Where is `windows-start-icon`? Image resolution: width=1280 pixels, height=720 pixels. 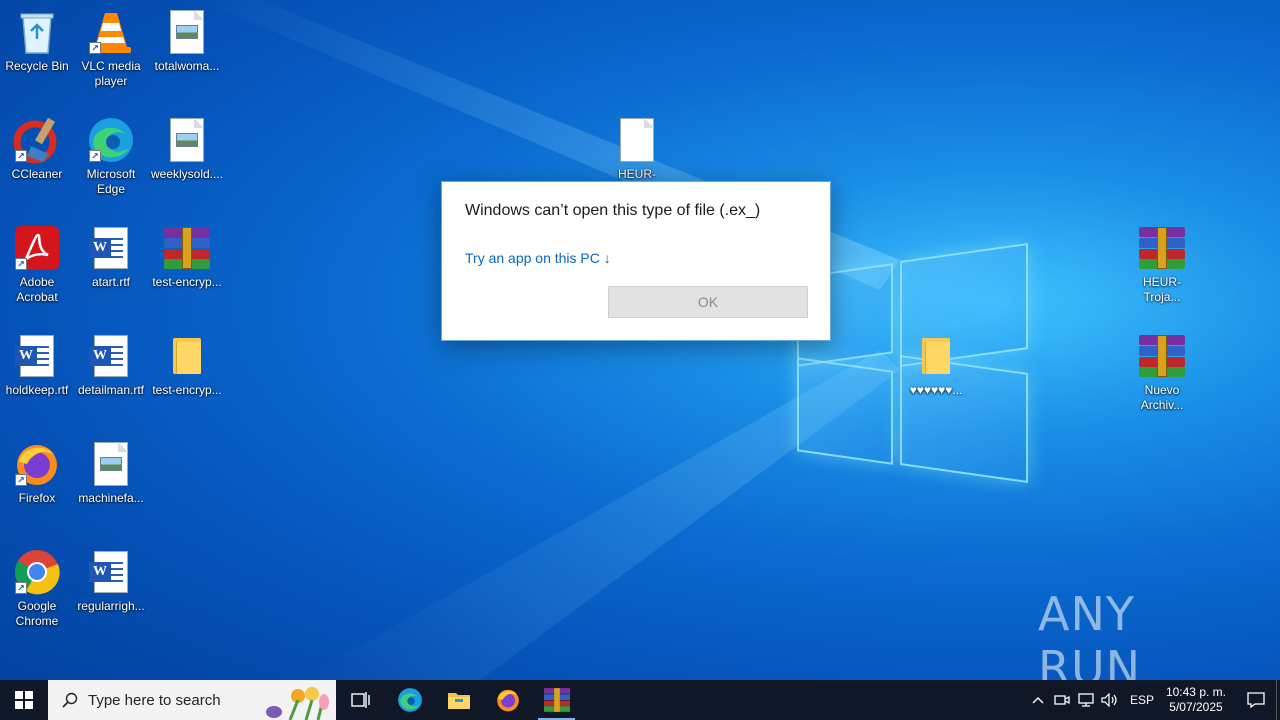
windows-start-icon is located at coordinates (24, 700).